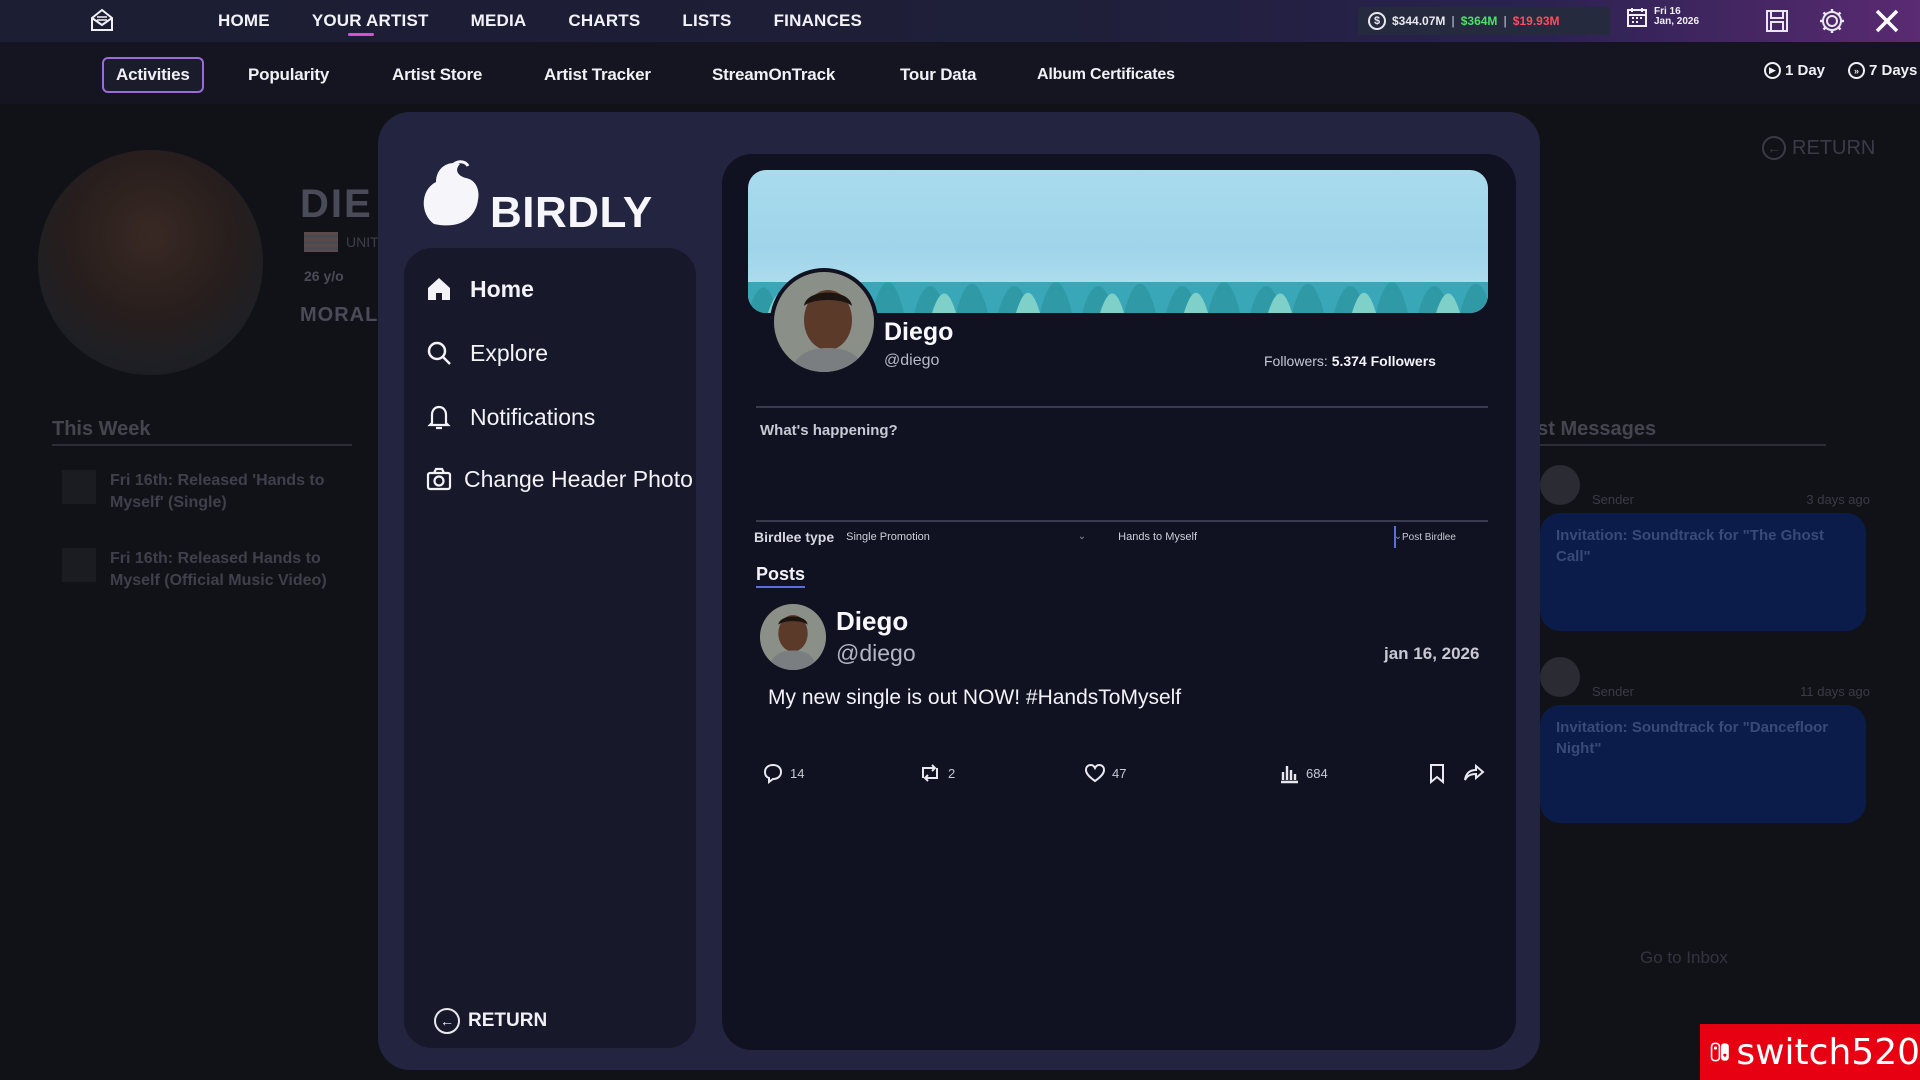 This screenshot has height=1080, width=1920. I want to click on sidebar-item-explore: Explore, so click(486, 353).